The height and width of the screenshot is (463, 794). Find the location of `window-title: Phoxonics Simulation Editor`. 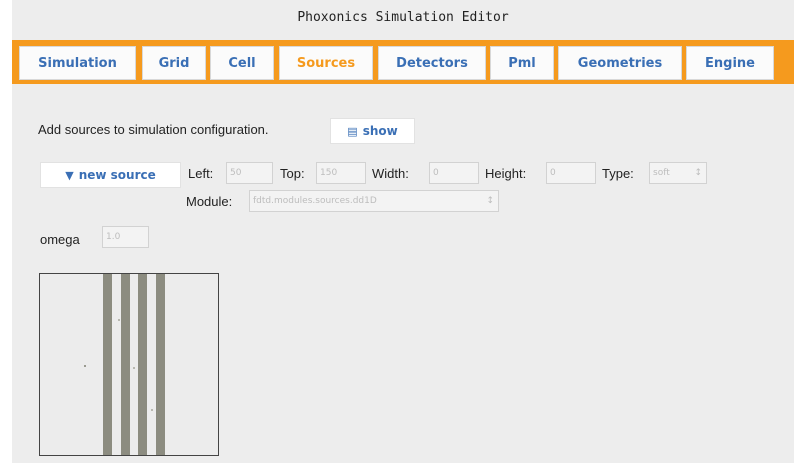

window-title: Phoxonics Simulation Editor is located at coordinates (403, 17).